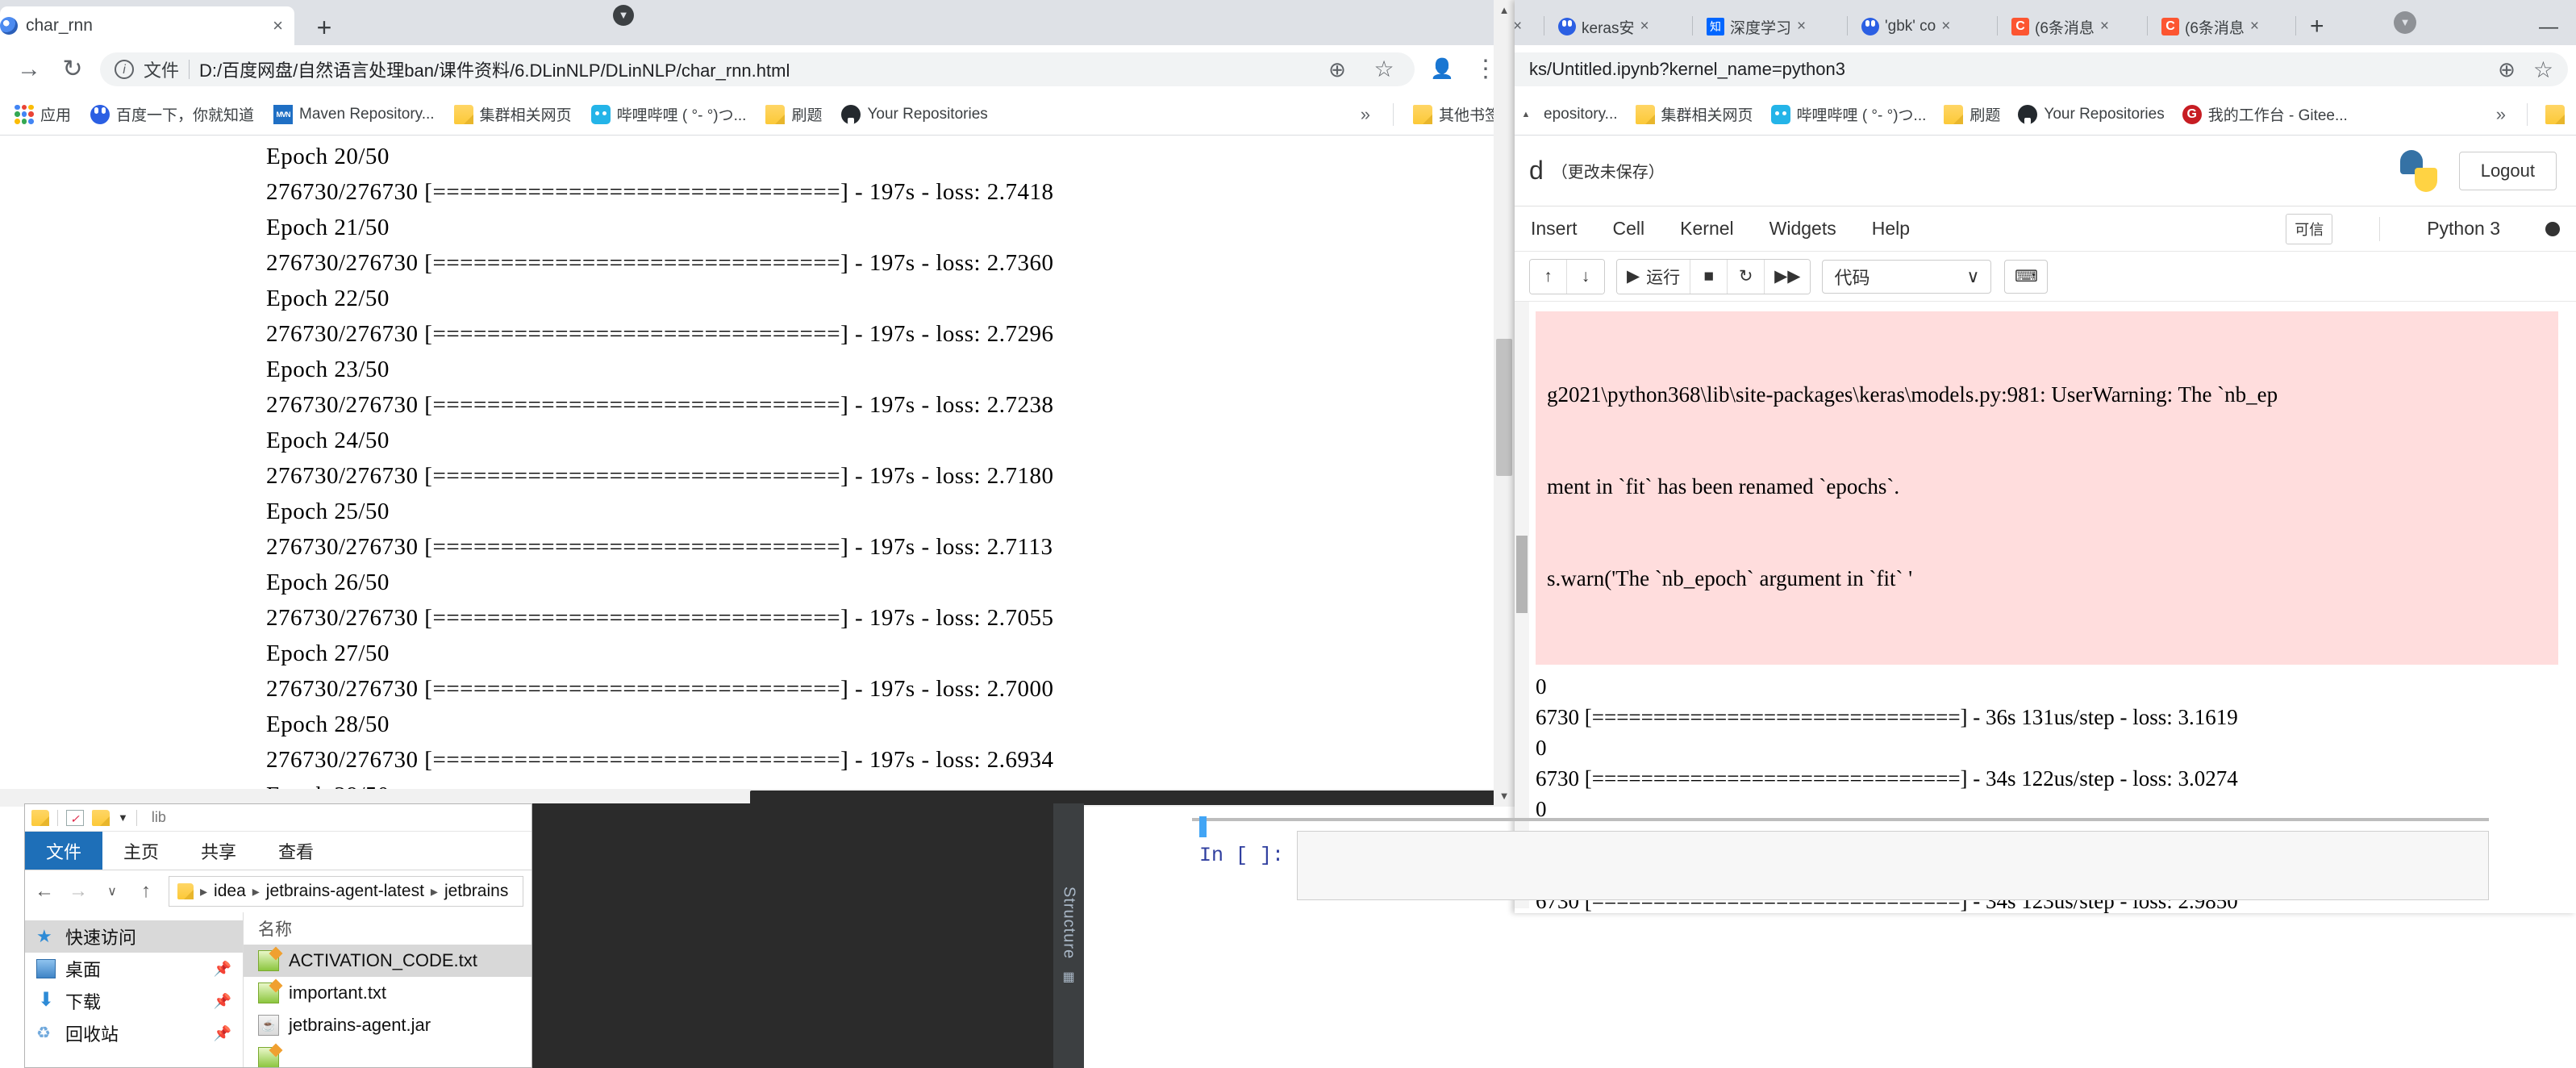 Image resolution: width=2576 pixels, height=1068 pixels. I want to click on restart-kernel-button: ↻, so click(1746, 276).